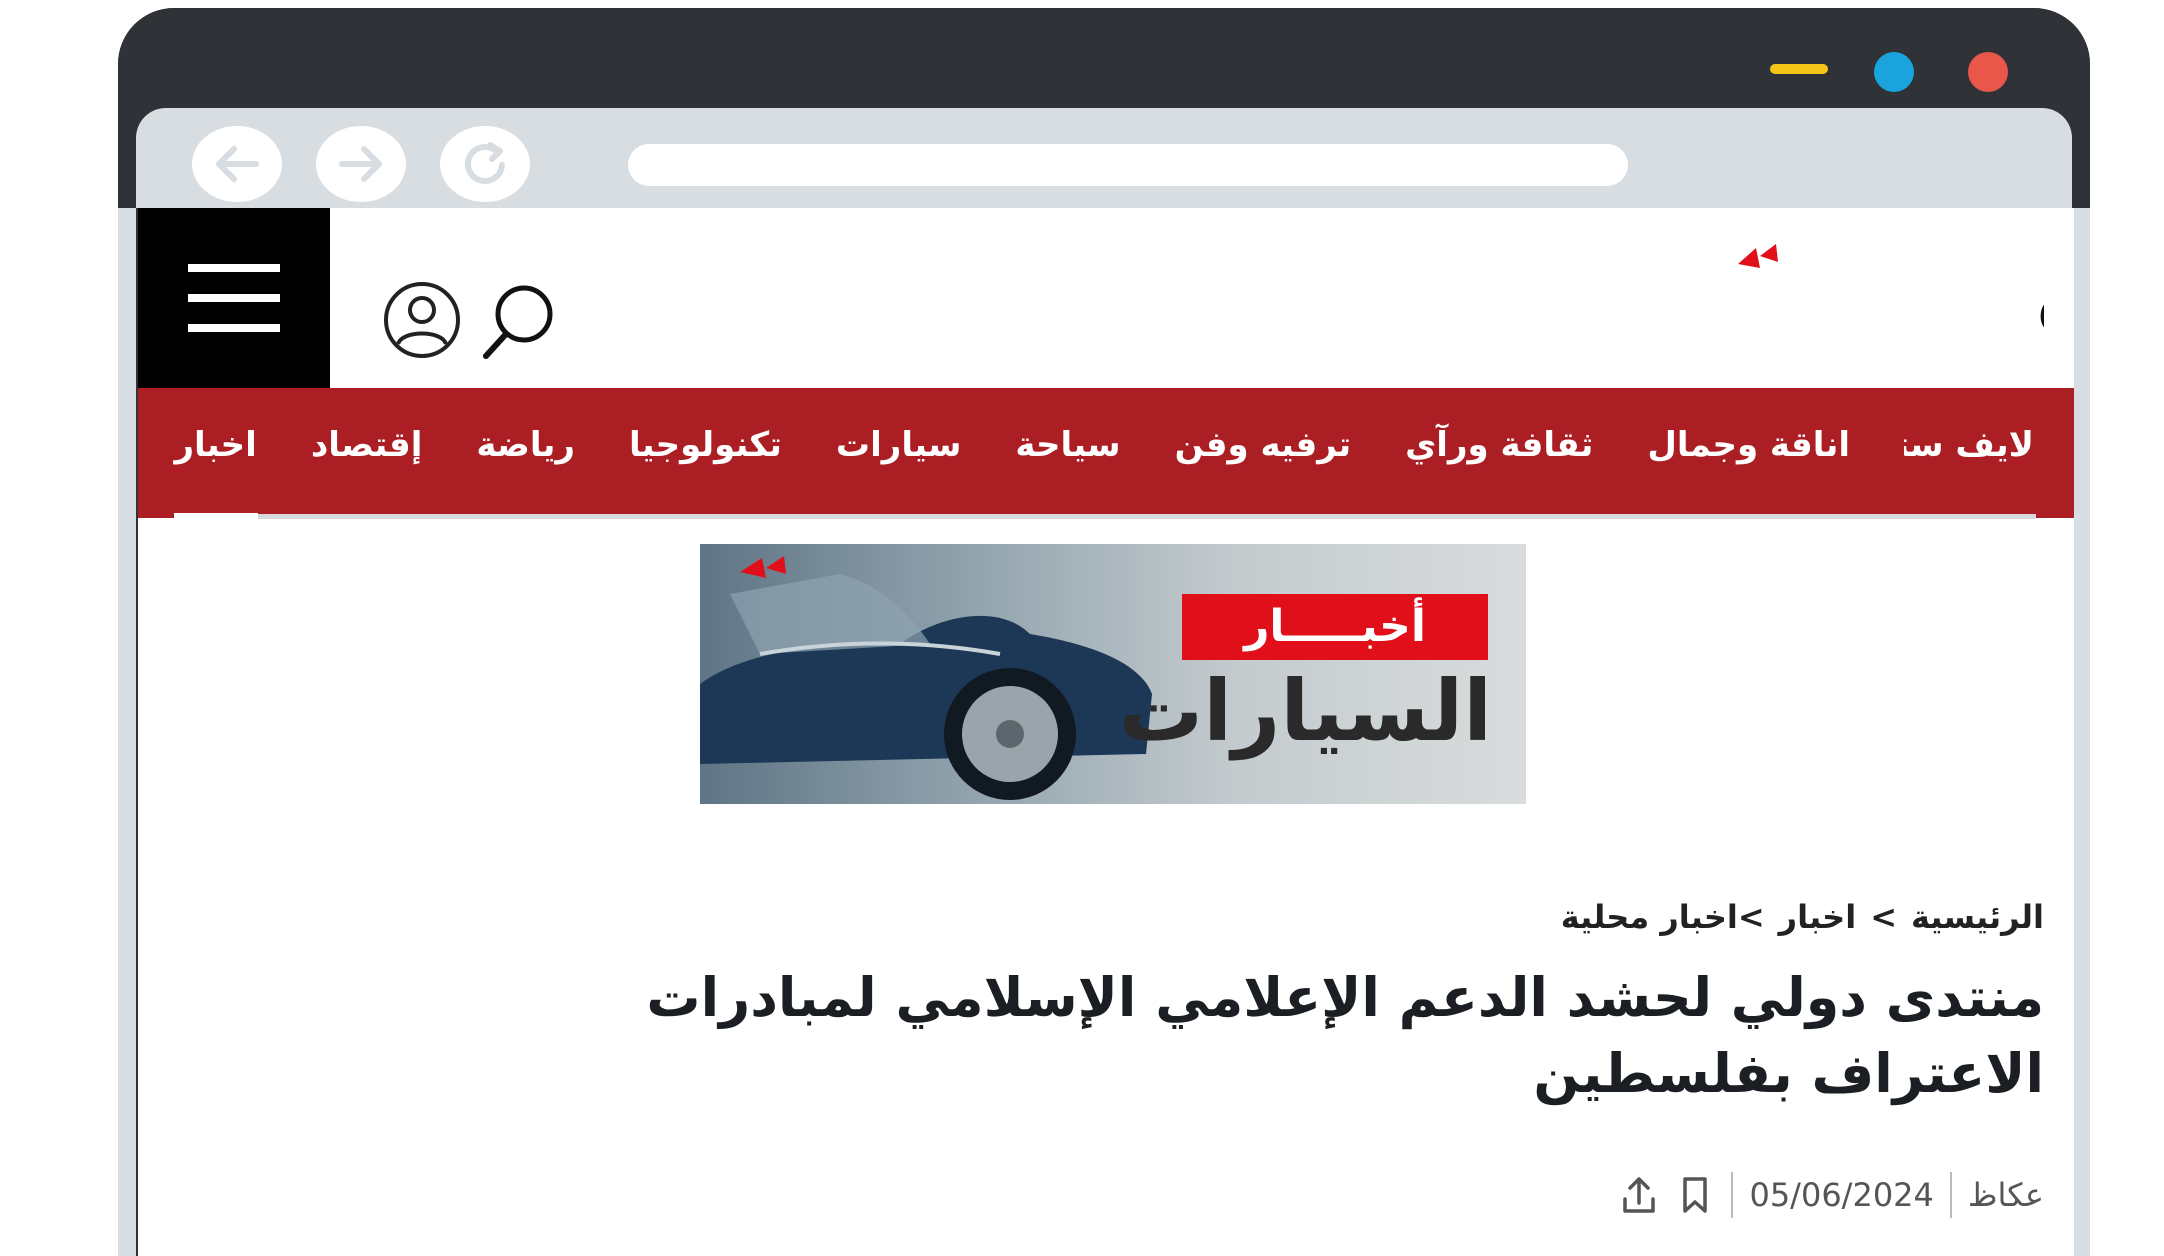 The width and height of the screenshot is (2164, 1256). Describe the element at coordinates (2081, 732) in the screenshot. I see `frame-right-edge` at that location.